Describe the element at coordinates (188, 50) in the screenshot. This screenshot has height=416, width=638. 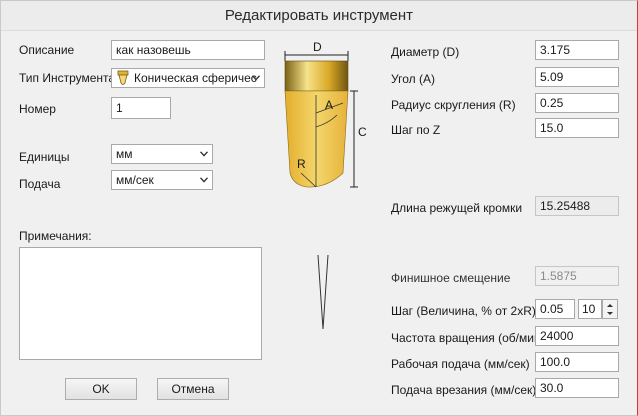
I see `description-input: как назовешь` at that location.